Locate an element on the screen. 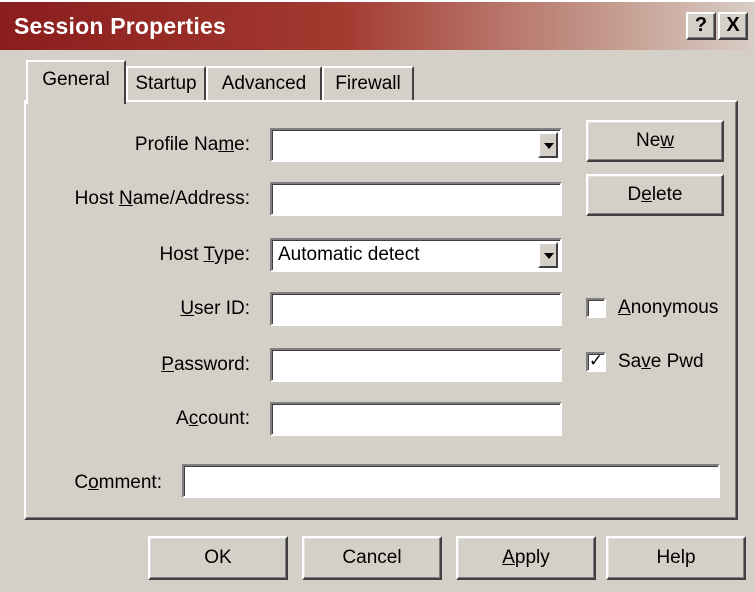 The image size is (755, 592). tab-firewall-label: Firewall is located at coordinates (368, 83).